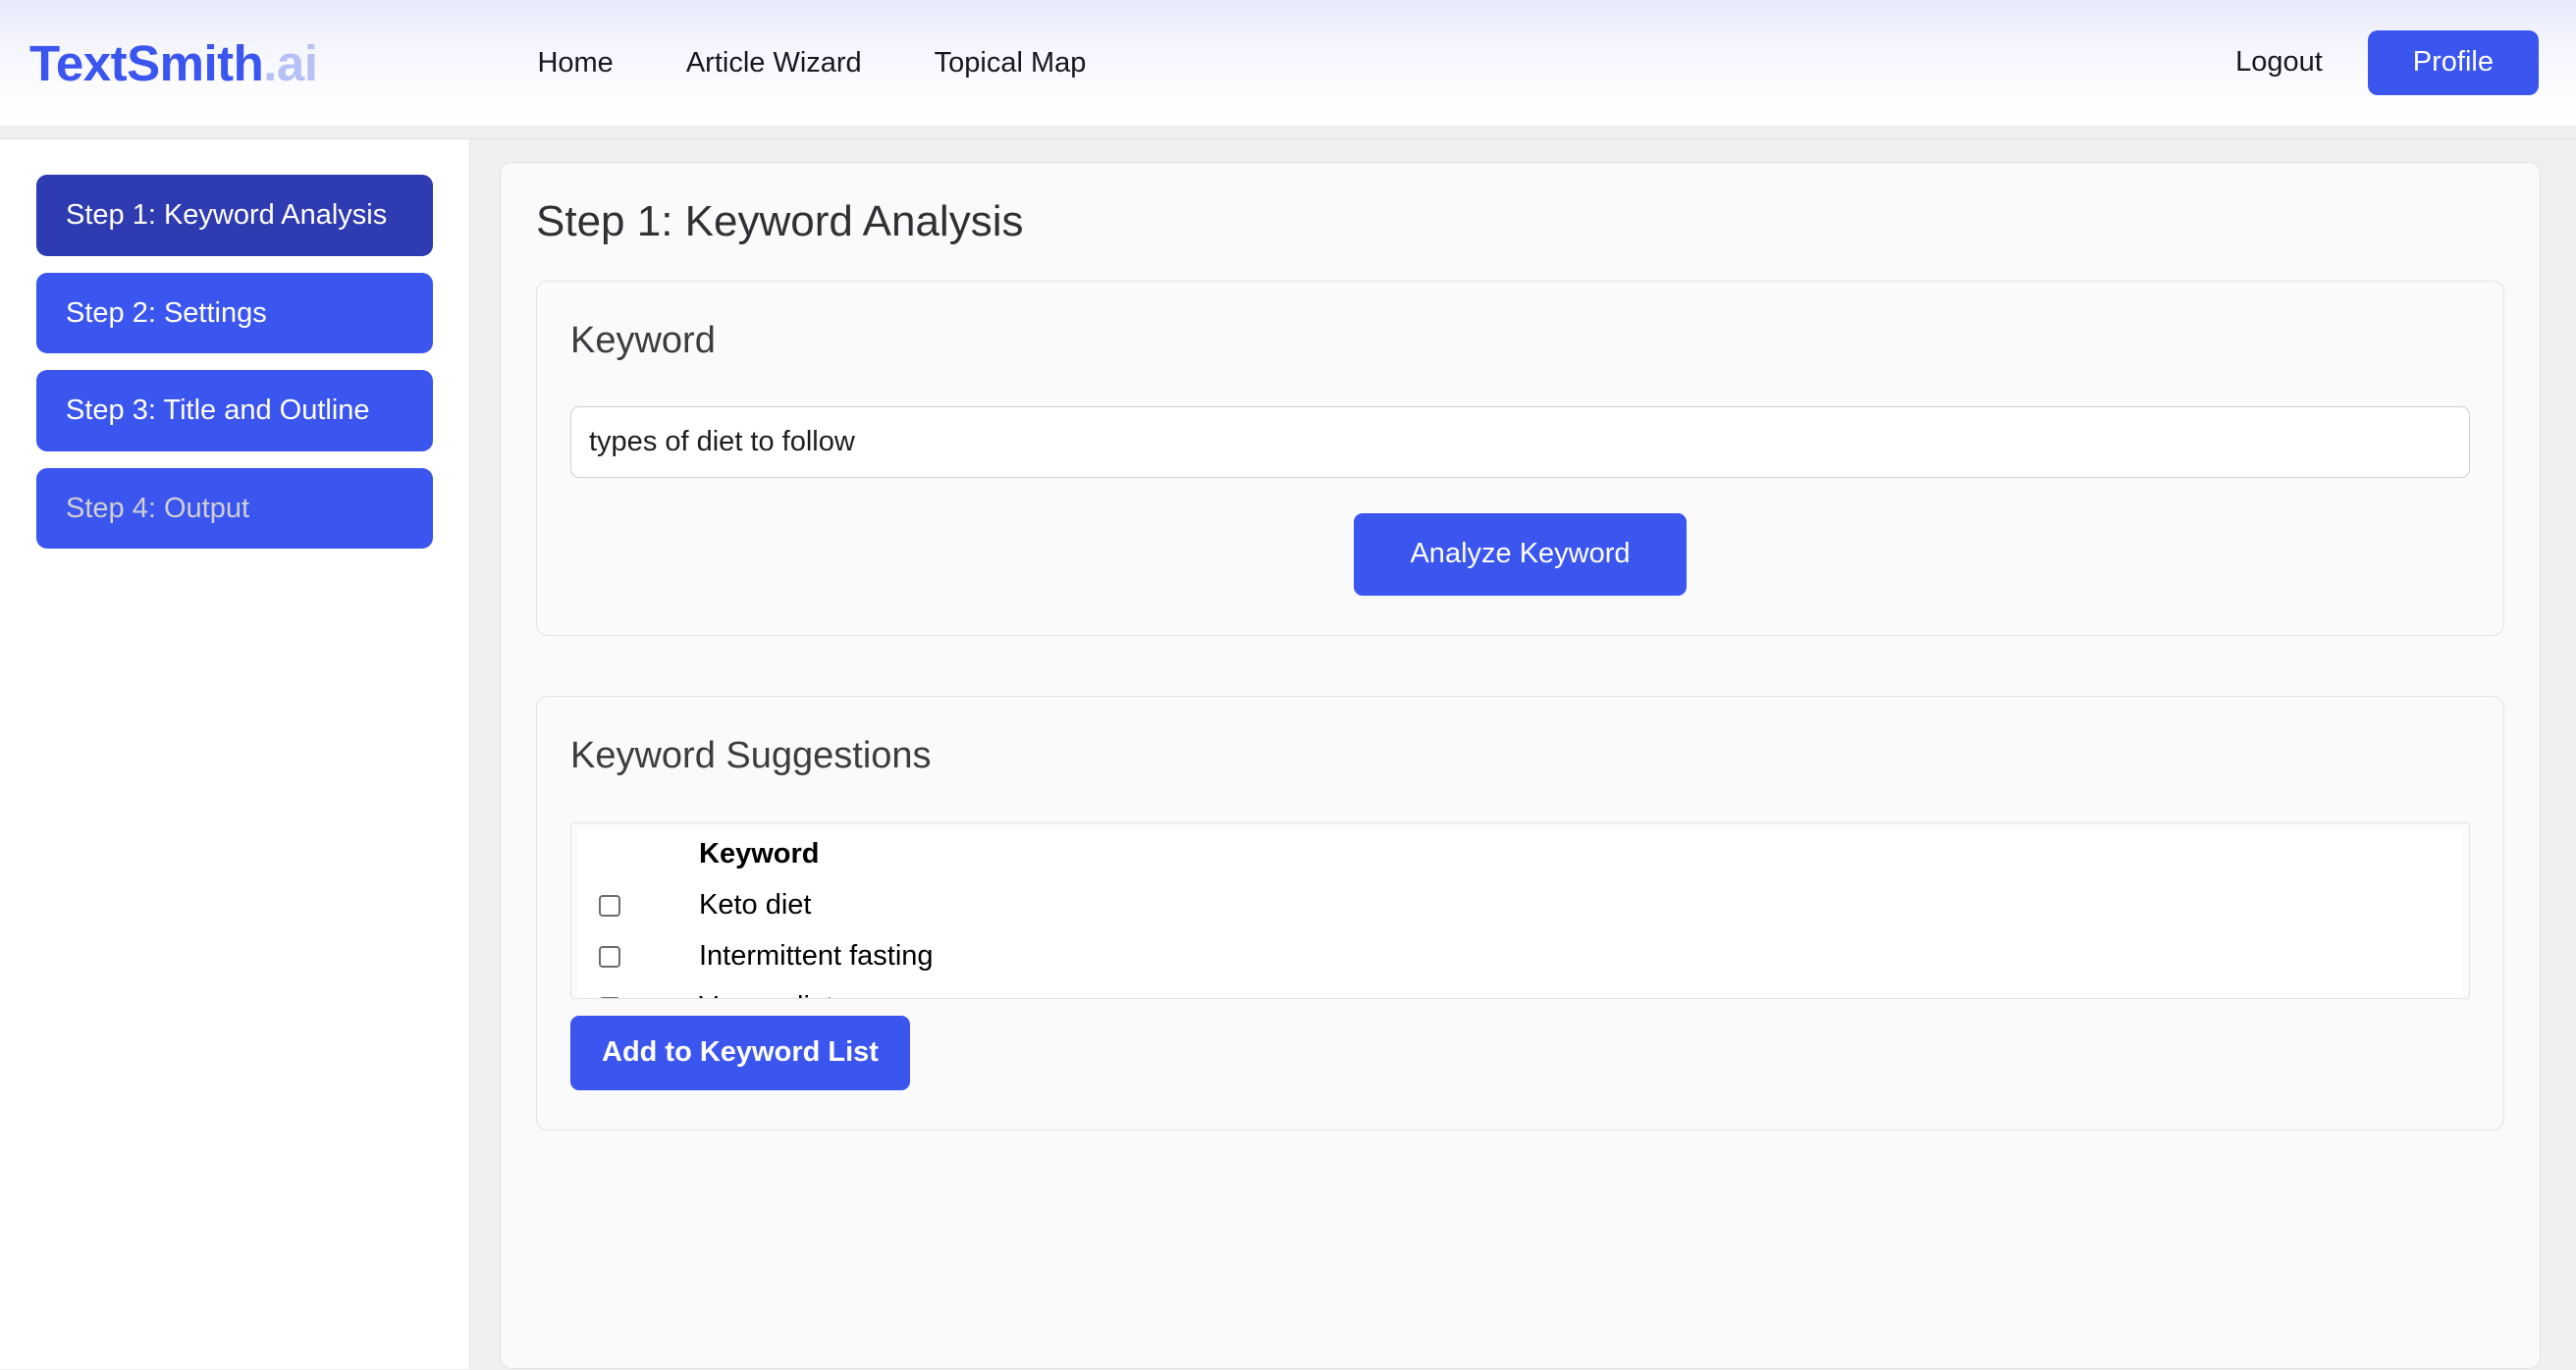 This screenshot has width=2576, height=1370. I want to click on keyword-input, so click(1520, 443).